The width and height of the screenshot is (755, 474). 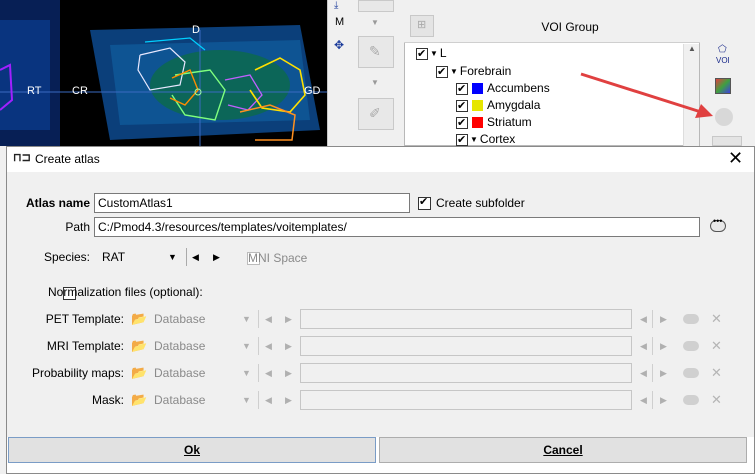 I want to click on ok-button: Ok, so click(x=192, y=450).